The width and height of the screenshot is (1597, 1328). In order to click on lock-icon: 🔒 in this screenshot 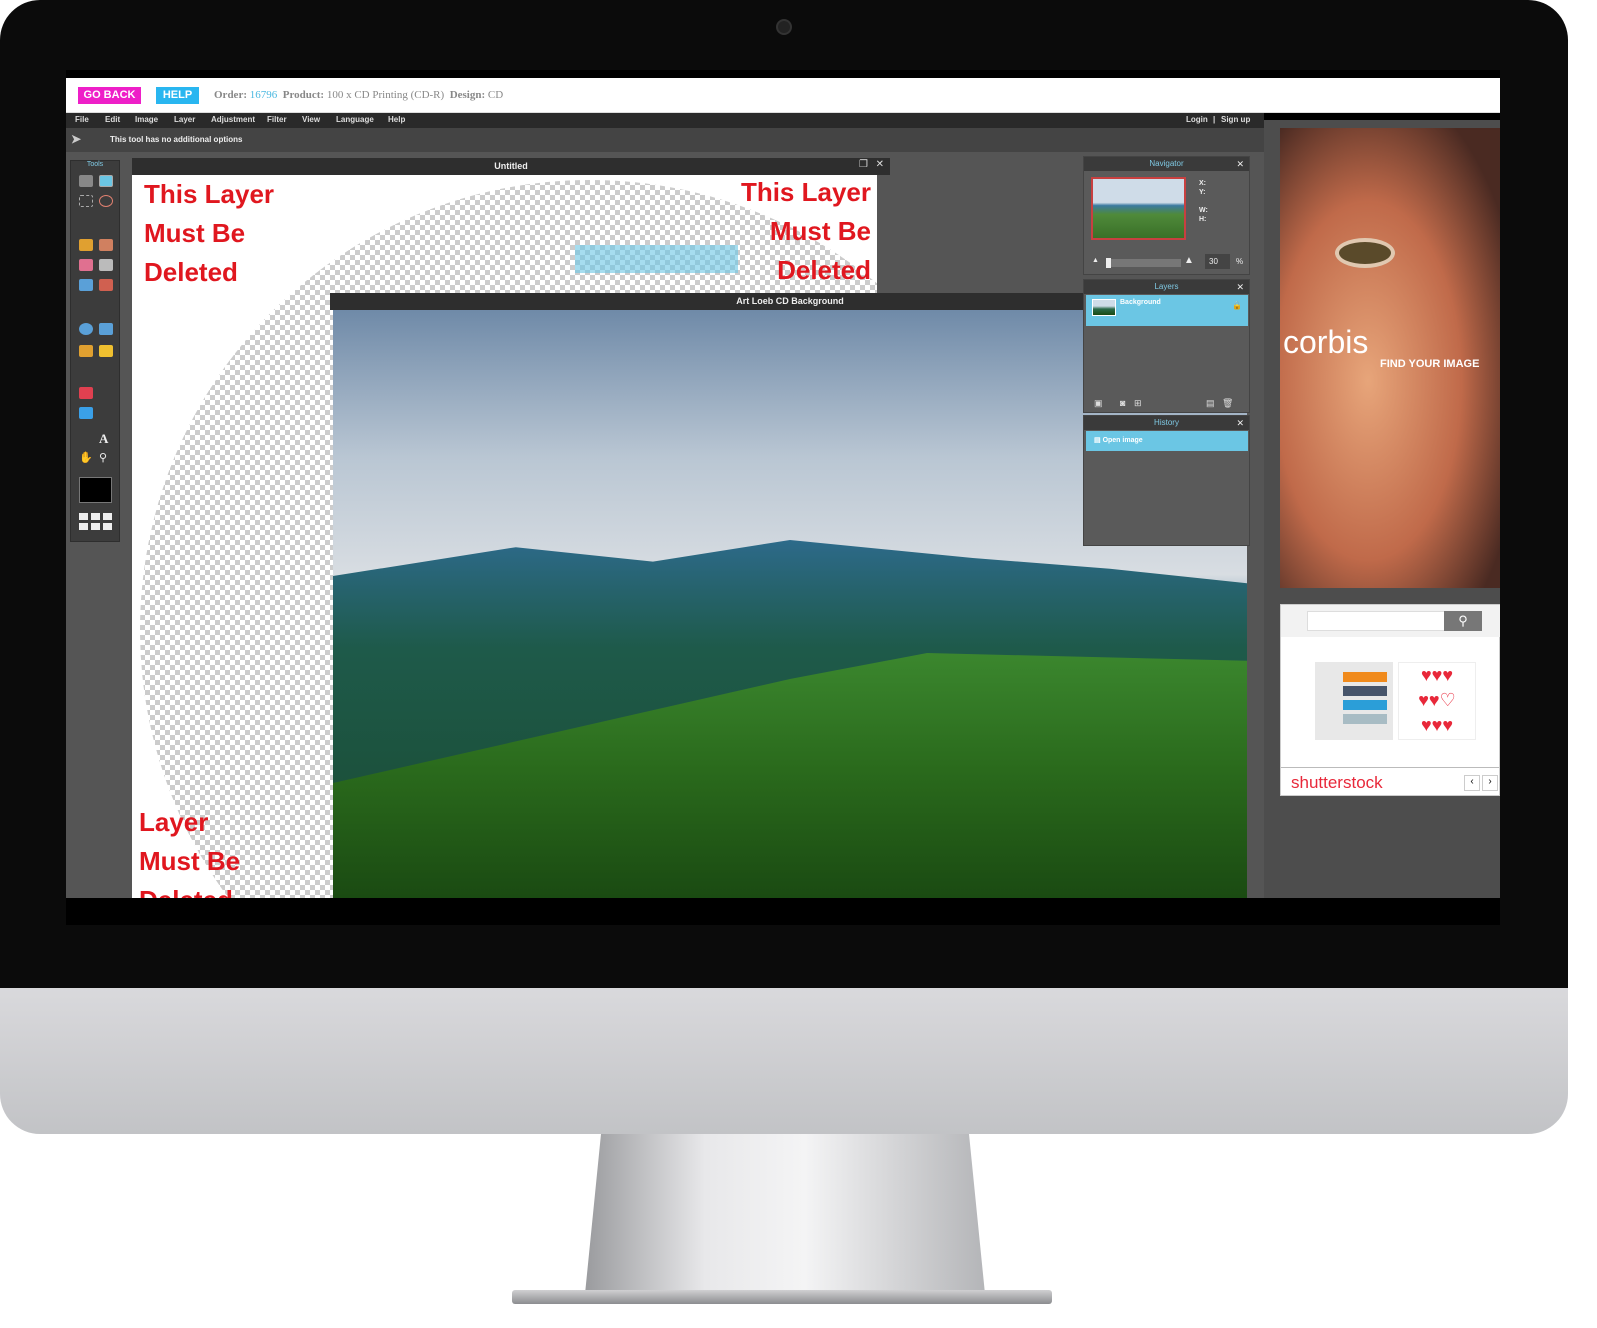, I will do `click(1237, 305)`.